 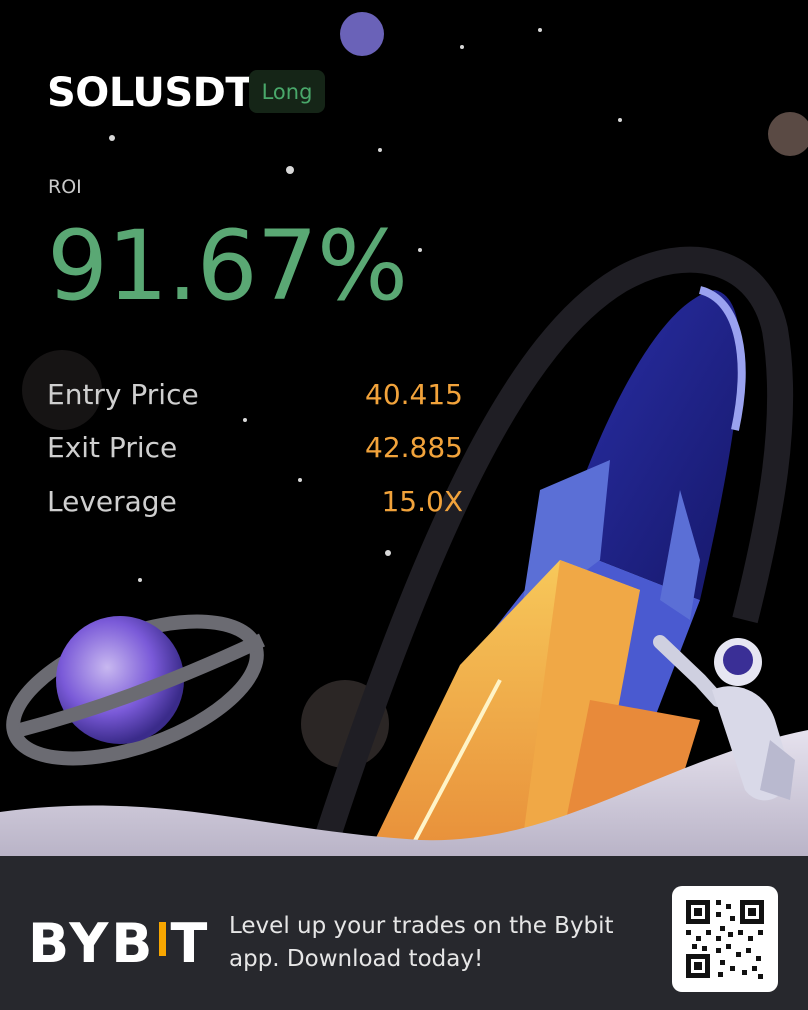 I want to click on bybit-logo: BYB T, so click(x=119, y=943).